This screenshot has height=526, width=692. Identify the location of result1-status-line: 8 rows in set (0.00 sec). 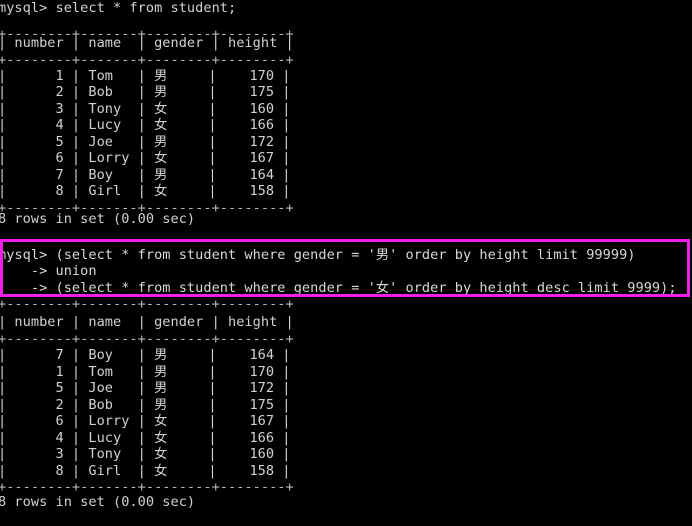
(98, 219).